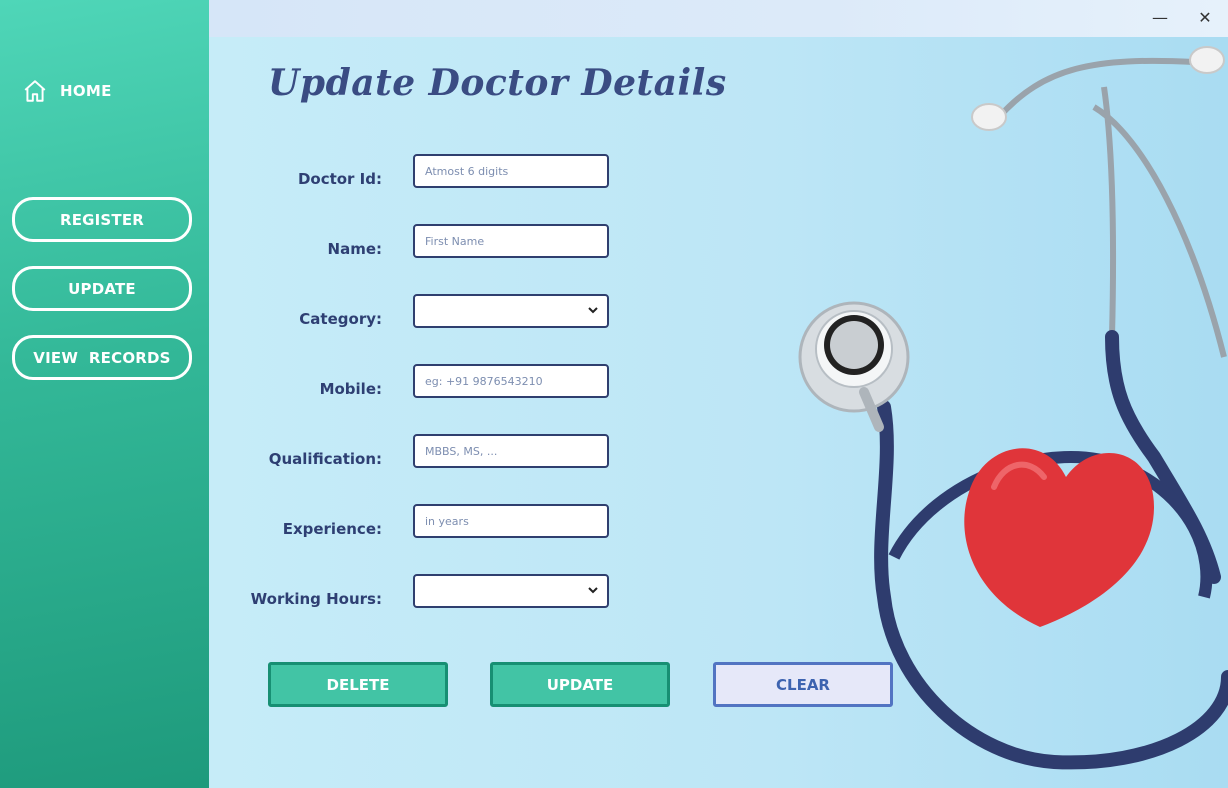 The width and height of the screenshot is (1228, 788). What do you see at coordinates (718, 18) in the screenshot?
I see `title-bar` at bounding box center [718, 18].